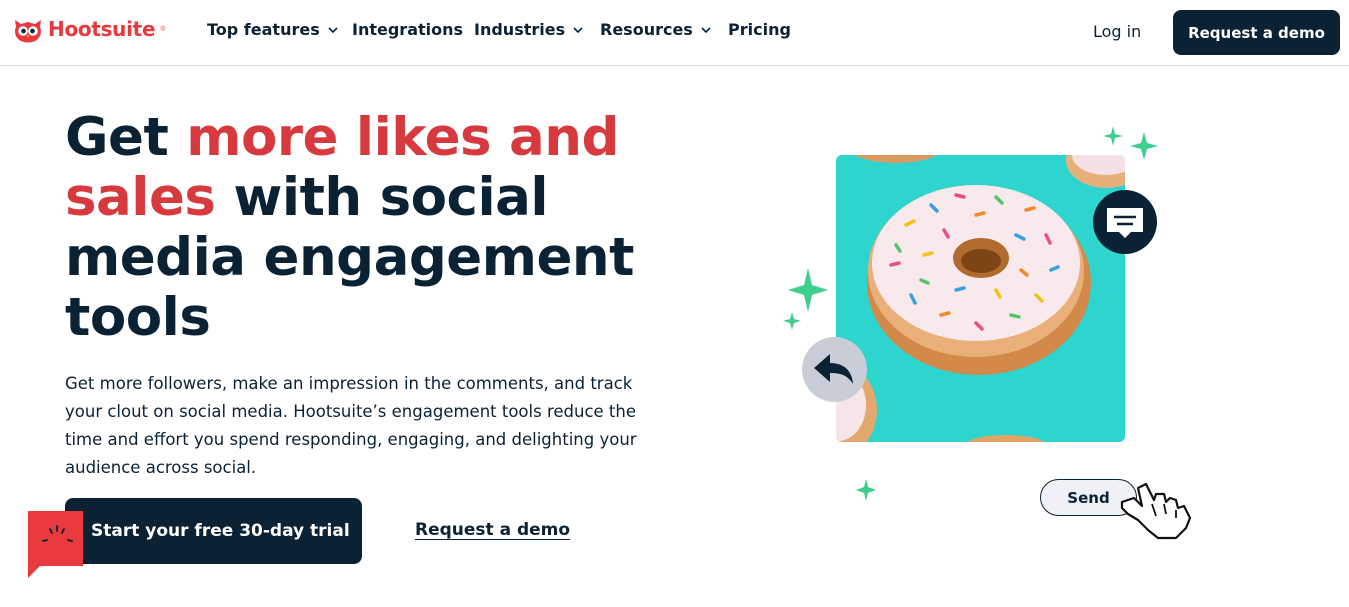 This screenshot has height=607, width=1349. What do you see at coordinates (1117, 31) in the screenshot?
I see `login-link: Log in` at bounding box center [1117, 31].